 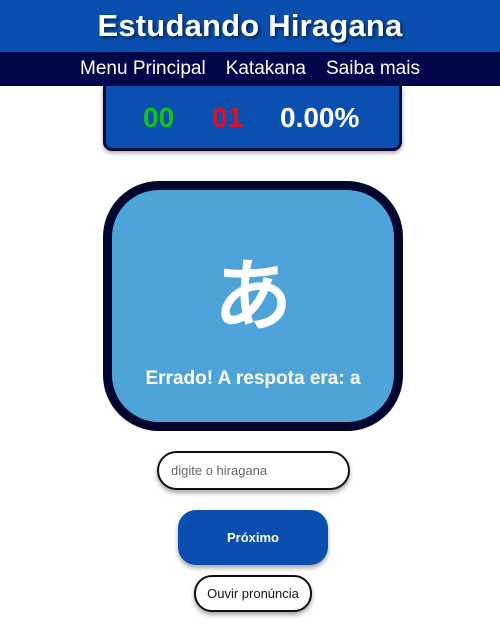 I want to click on nav-bar: Menu Principal Katakana Saiba mais, so click(x=250, y=69).